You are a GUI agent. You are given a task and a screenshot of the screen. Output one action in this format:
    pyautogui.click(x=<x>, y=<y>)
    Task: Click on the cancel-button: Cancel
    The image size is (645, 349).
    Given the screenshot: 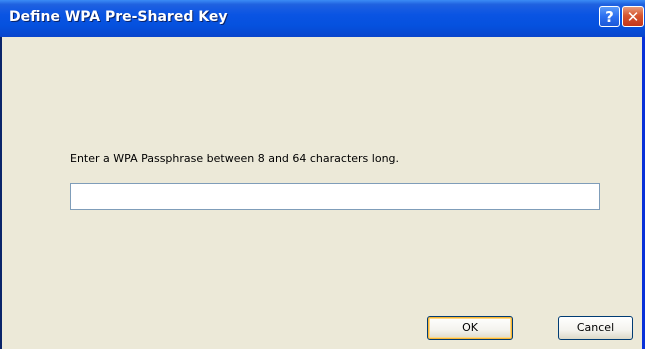 What is the action you would take?
    pyautogui.click(x=595, y=328)
    